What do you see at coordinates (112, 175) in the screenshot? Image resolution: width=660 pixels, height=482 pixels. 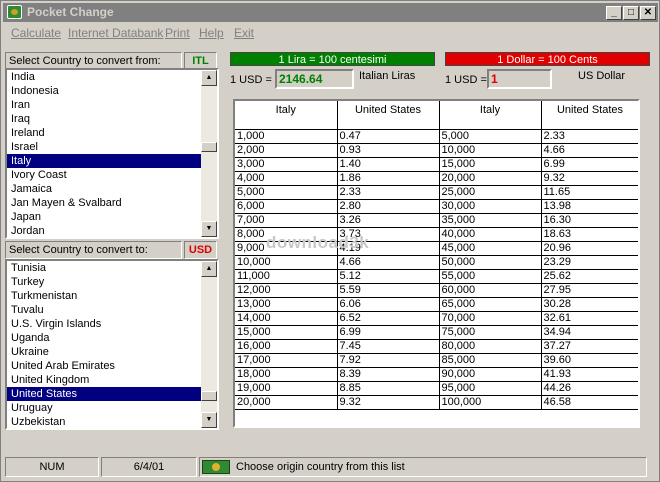 I see `list-item: Ivory Coast` at bounding box center [112, 175].